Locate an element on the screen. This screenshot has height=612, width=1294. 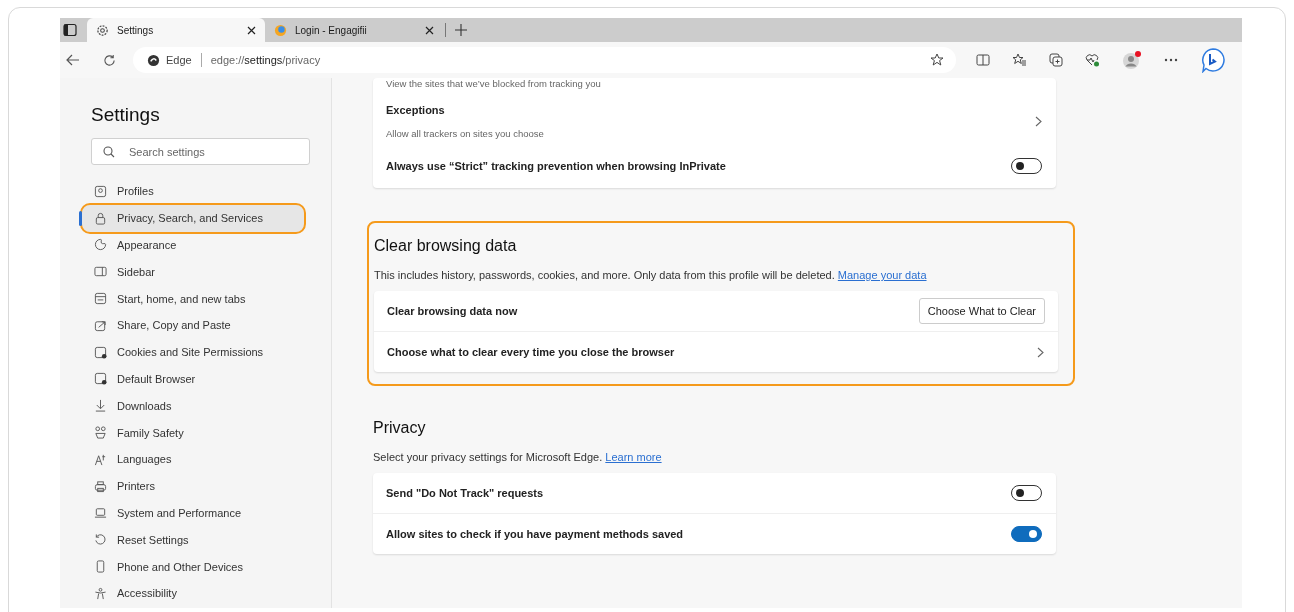
setting-label: Always use “Strict” tracking prevention when browsing InPrivate is located at coordinates (556, 166).